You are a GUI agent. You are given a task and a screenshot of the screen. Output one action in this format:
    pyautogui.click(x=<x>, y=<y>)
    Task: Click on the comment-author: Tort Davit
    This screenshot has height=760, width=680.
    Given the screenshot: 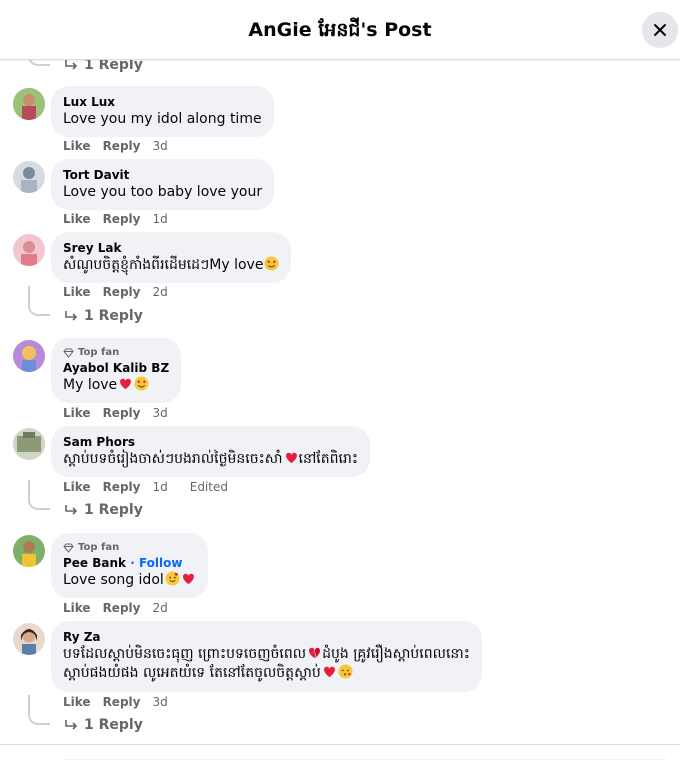 What is the action you would take?
    pyautogui.click(x=162, y=175)
    